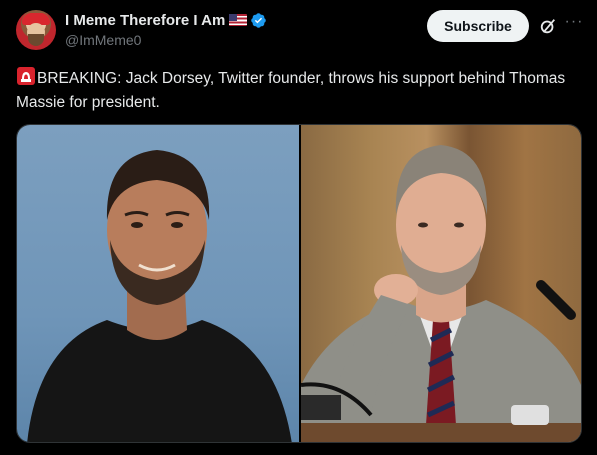 This screenshot has width=597, height=455. What do you see at coordinates (145, 20) in the screenshot?
I see `author-name: I Meme Therefore I Am` at bounding box center [145, 20].